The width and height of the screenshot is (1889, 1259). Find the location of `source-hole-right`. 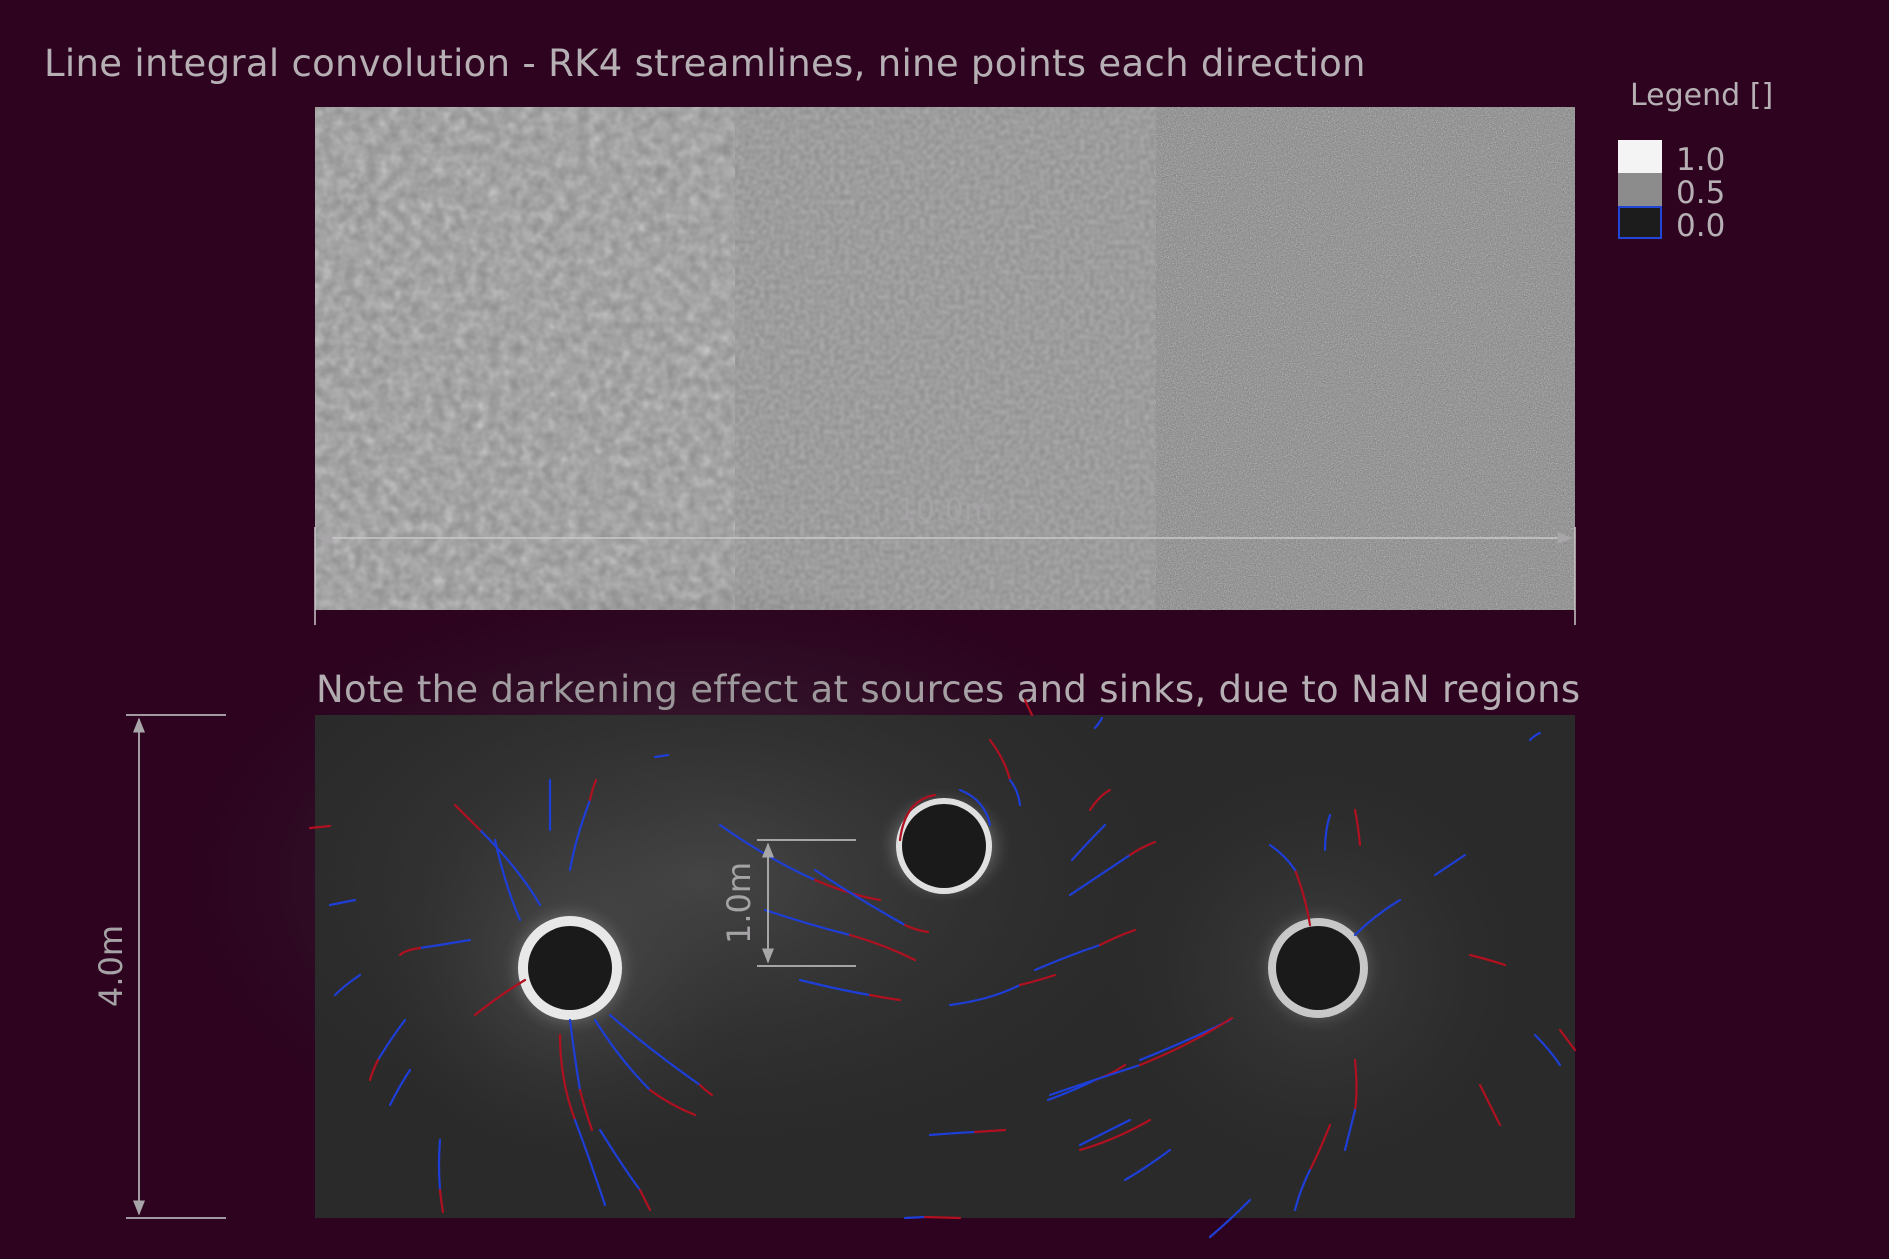

source-hole-right is located at coordinates (1318, 968).